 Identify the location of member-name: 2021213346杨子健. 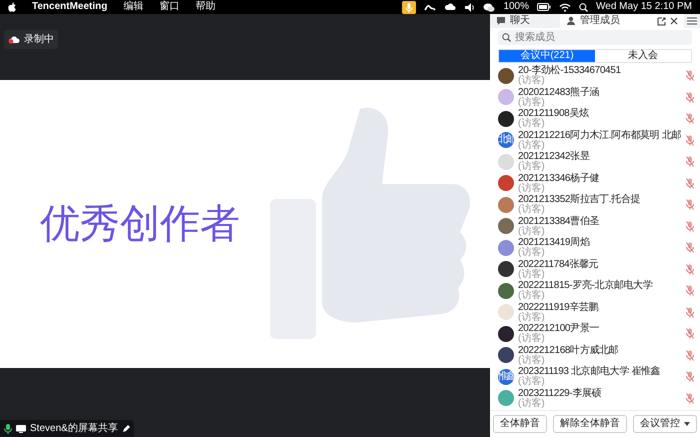
(559, 178).